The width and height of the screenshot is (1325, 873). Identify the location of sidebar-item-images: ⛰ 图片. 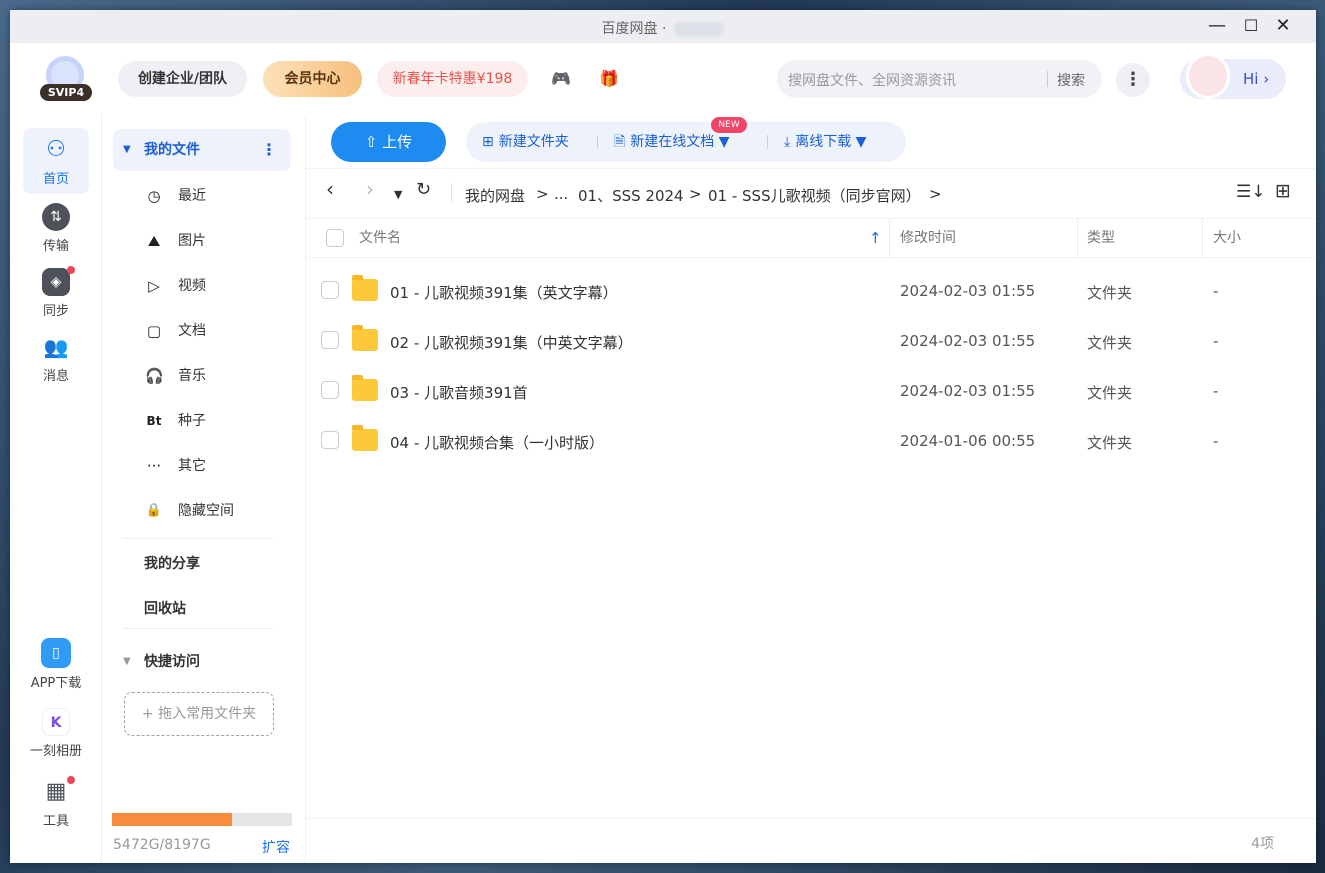
(202, 241).